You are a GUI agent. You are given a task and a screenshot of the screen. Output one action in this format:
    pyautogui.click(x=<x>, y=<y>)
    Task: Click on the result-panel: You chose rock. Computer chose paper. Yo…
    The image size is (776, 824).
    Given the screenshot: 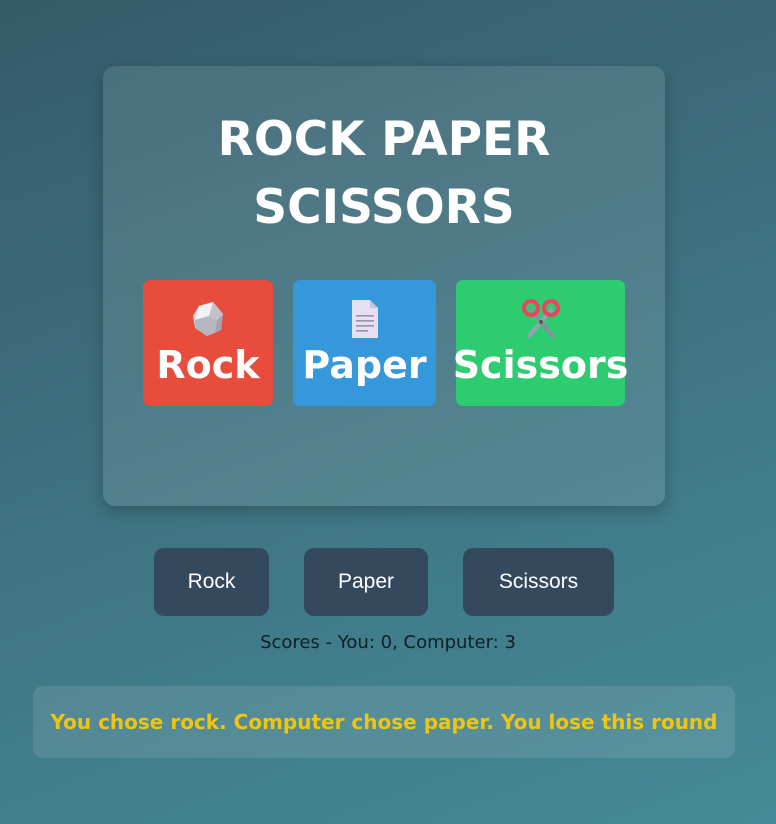 What is the action you would take?
    pyautogui.click(x=384, y=722)
    